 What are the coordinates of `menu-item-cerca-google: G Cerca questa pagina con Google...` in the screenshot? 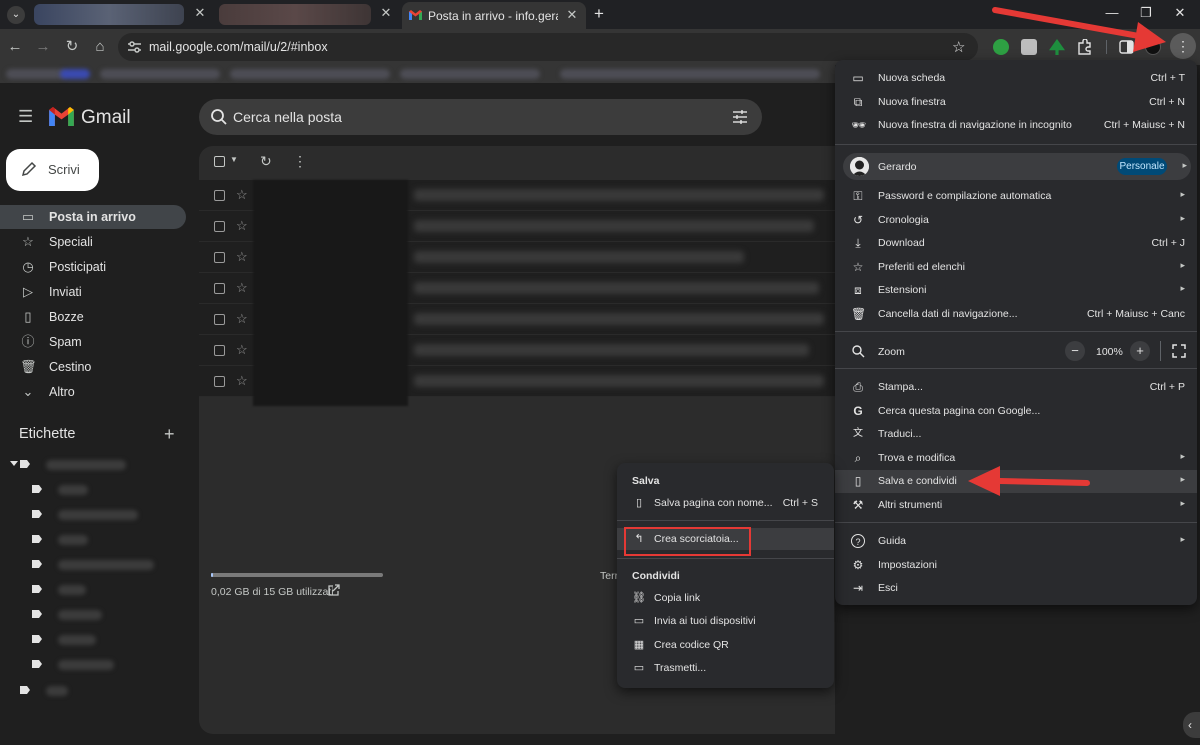 It's located at (1016, 411).